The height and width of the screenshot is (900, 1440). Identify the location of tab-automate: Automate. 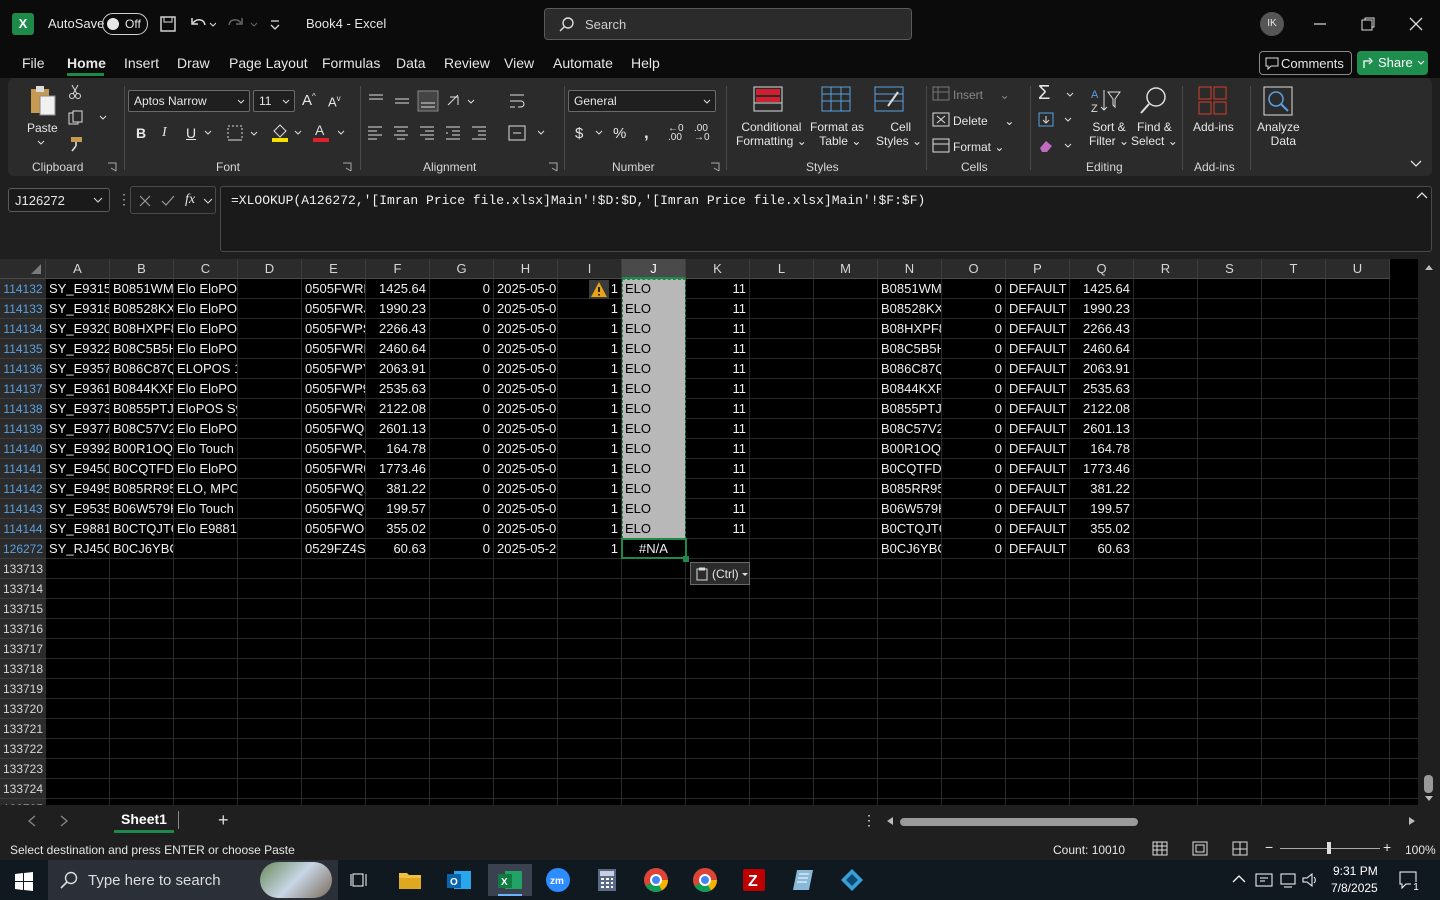
(583, 63).